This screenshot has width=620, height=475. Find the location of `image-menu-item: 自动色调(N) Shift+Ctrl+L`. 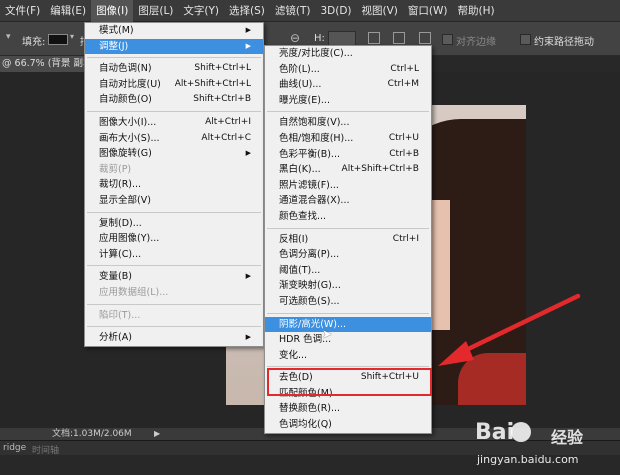

image-menu-item: 自动色调(N) Shift+Ctrl+L is located at coordinates (174, 69).